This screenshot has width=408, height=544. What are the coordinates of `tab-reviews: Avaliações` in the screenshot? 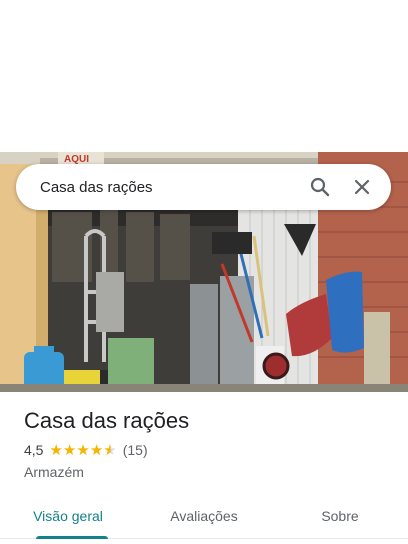 It's located at (204, 516).